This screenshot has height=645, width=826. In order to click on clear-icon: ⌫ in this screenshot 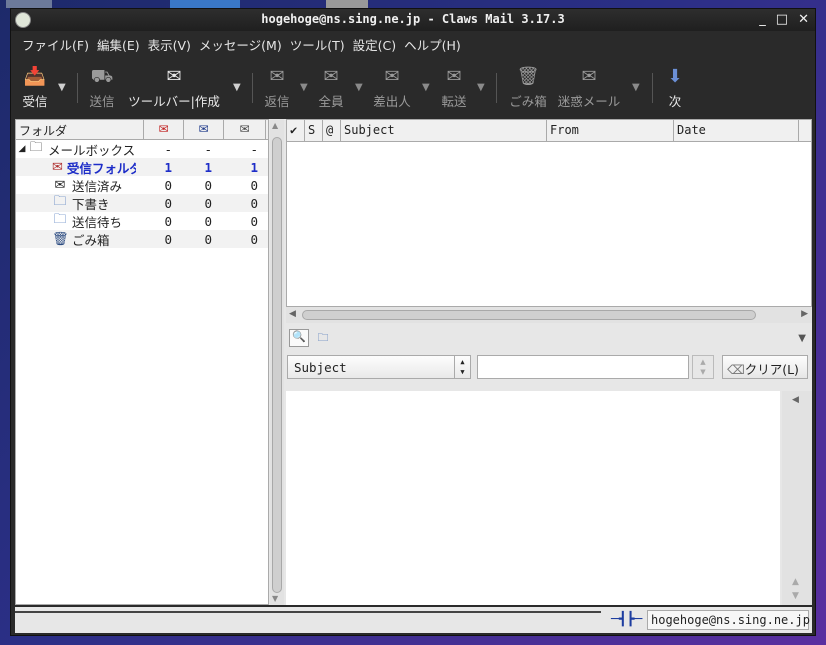, I will do `click(736, 369)`.